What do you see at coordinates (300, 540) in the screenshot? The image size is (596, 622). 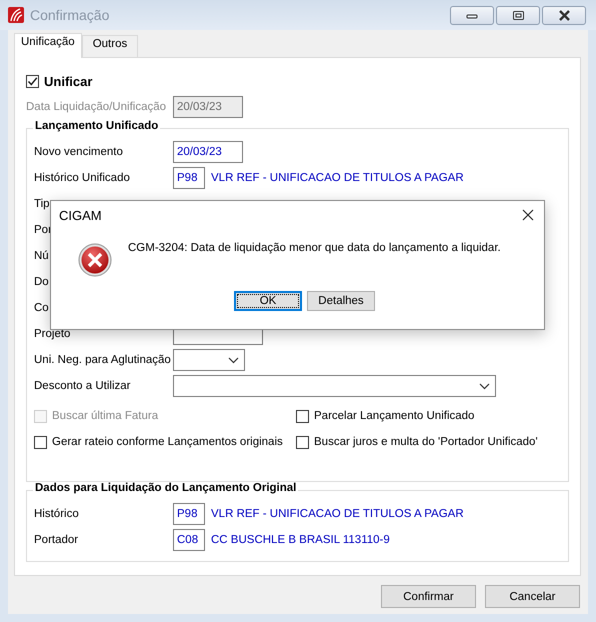 I see `code-description: CC BUSCHLE B BRASIL 113110-9` at bounding box center [300, 540].